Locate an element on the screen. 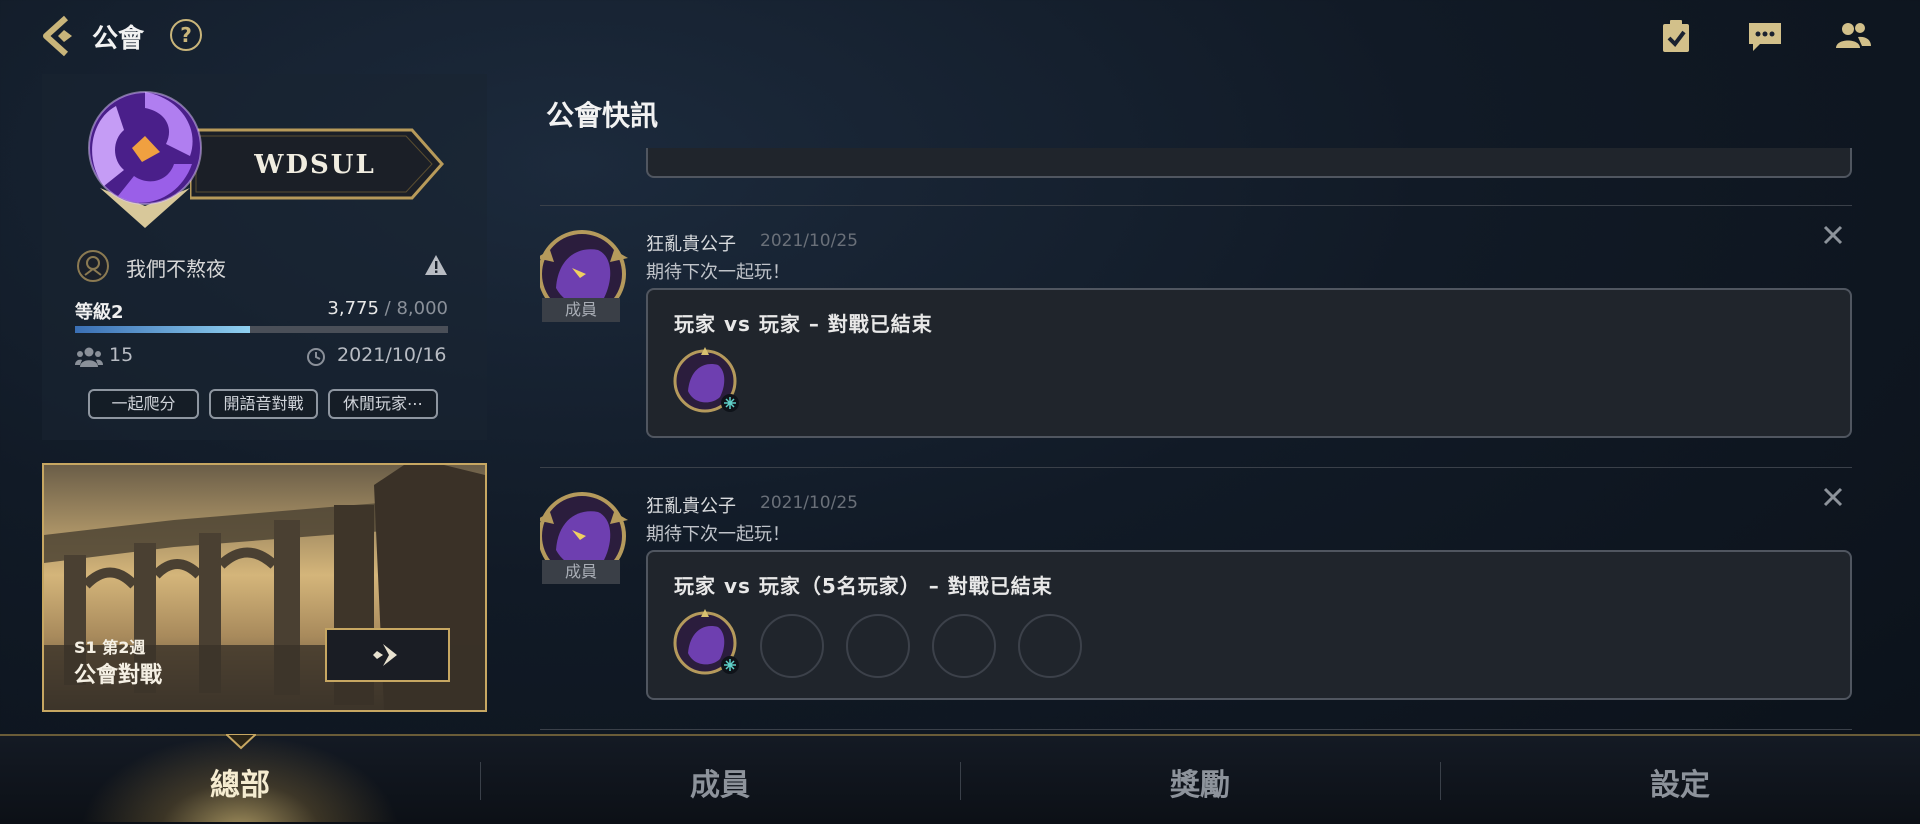  previous-match-card is located at coordinates (1249, 163).